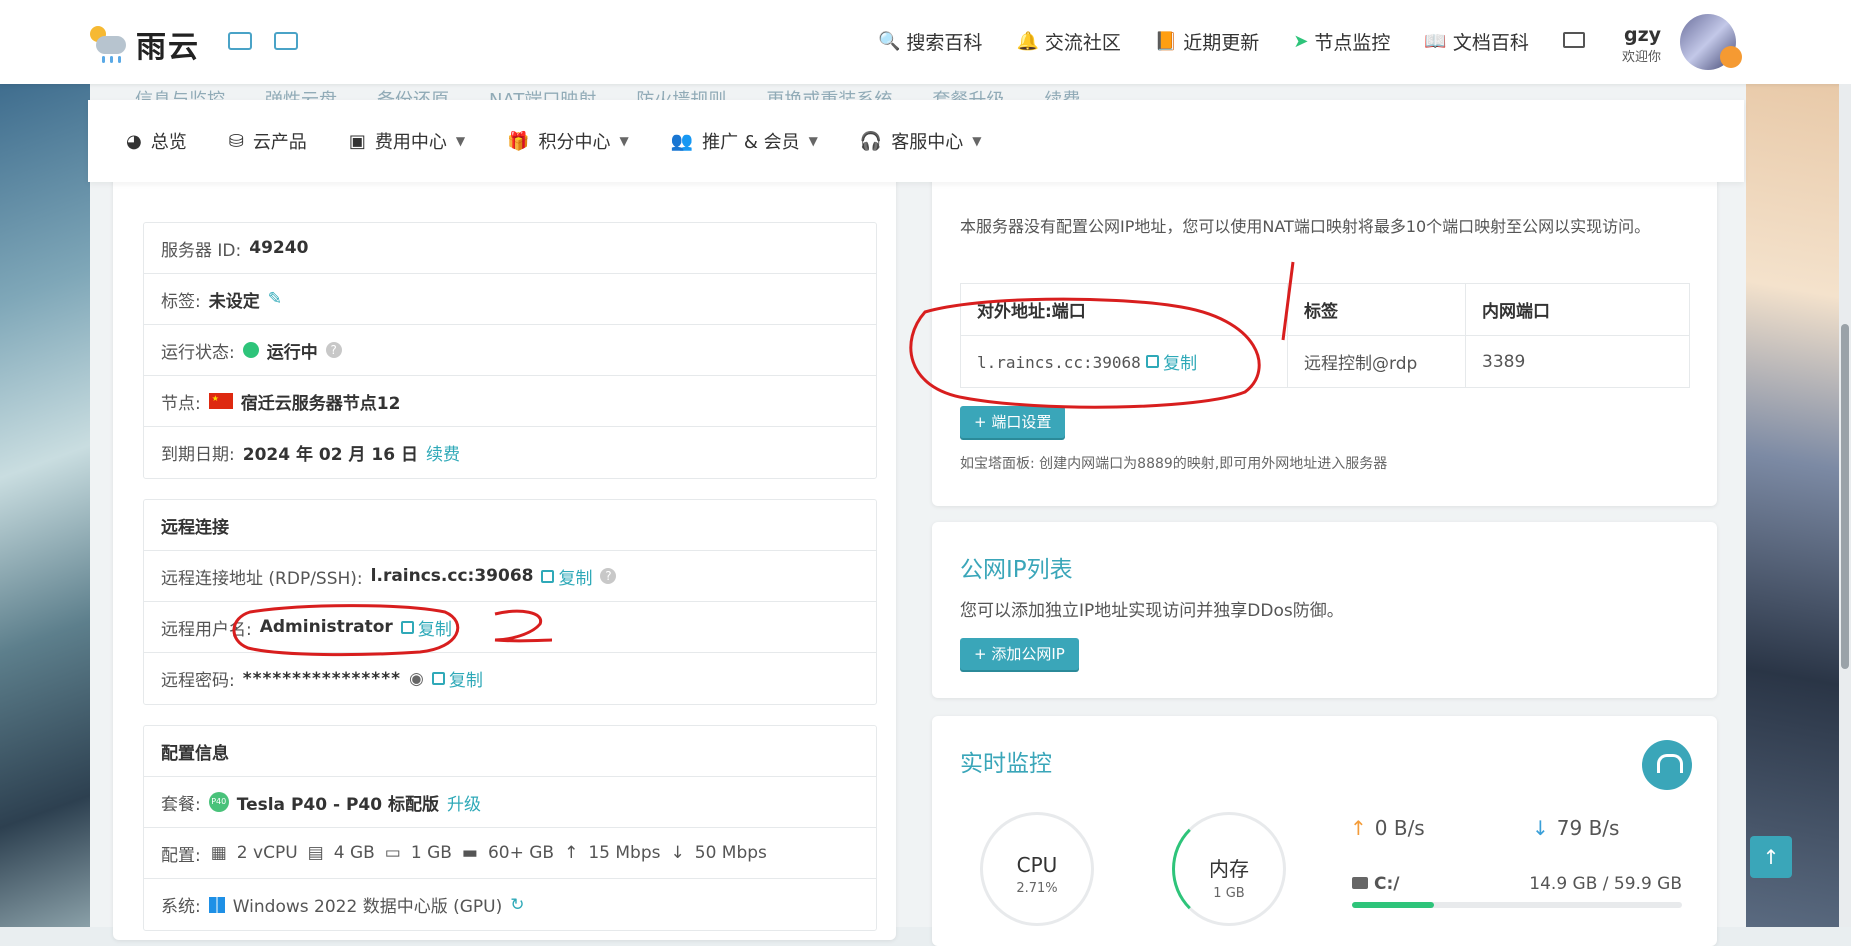  I want to click on refresh-icon: ↻, so click(517, 905).